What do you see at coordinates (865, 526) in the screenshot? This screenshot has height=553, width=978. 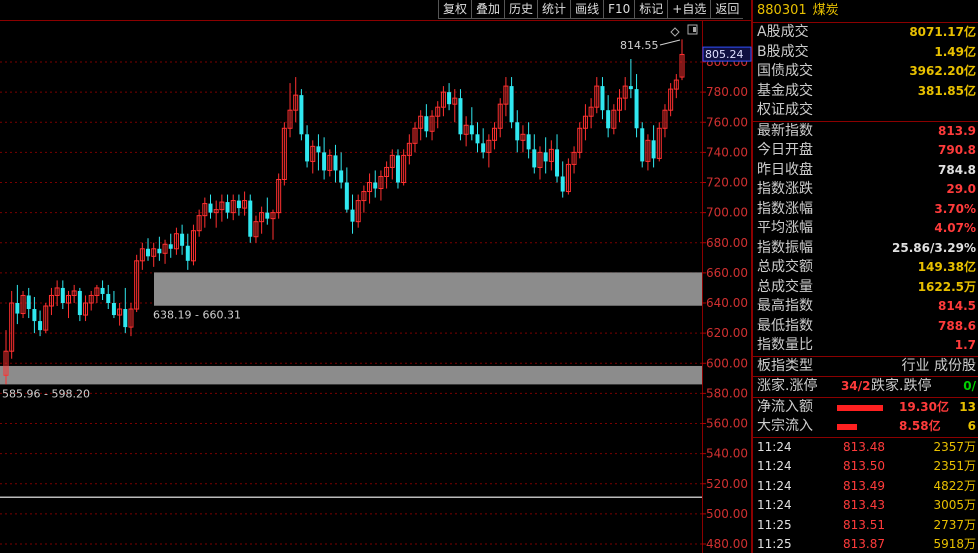 I see `tick-row: 11:25 813.51 2737万` at bounding box center [865, 526].